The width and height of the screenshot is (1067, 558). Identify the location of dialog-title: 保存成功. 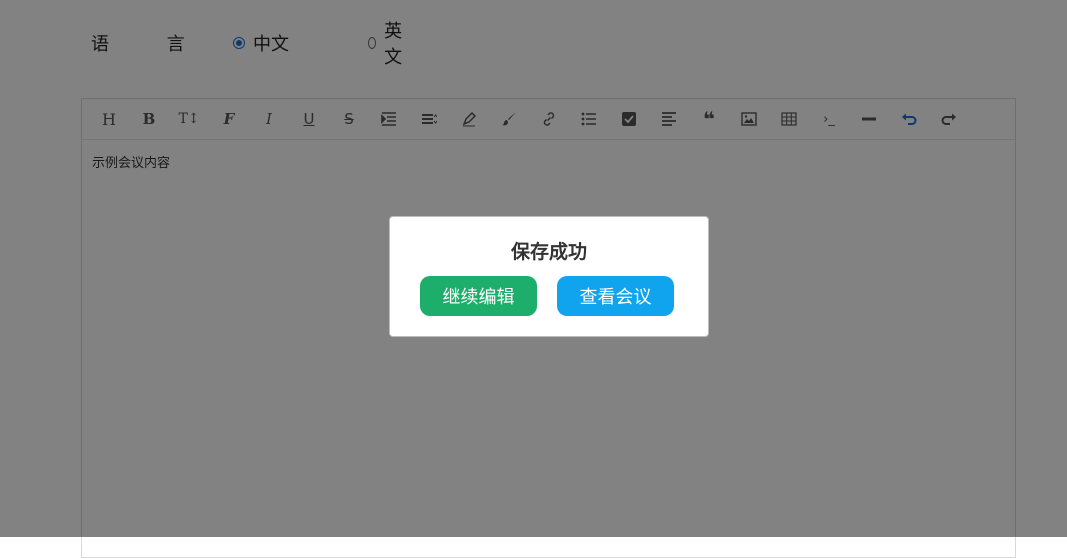
(548, 252).